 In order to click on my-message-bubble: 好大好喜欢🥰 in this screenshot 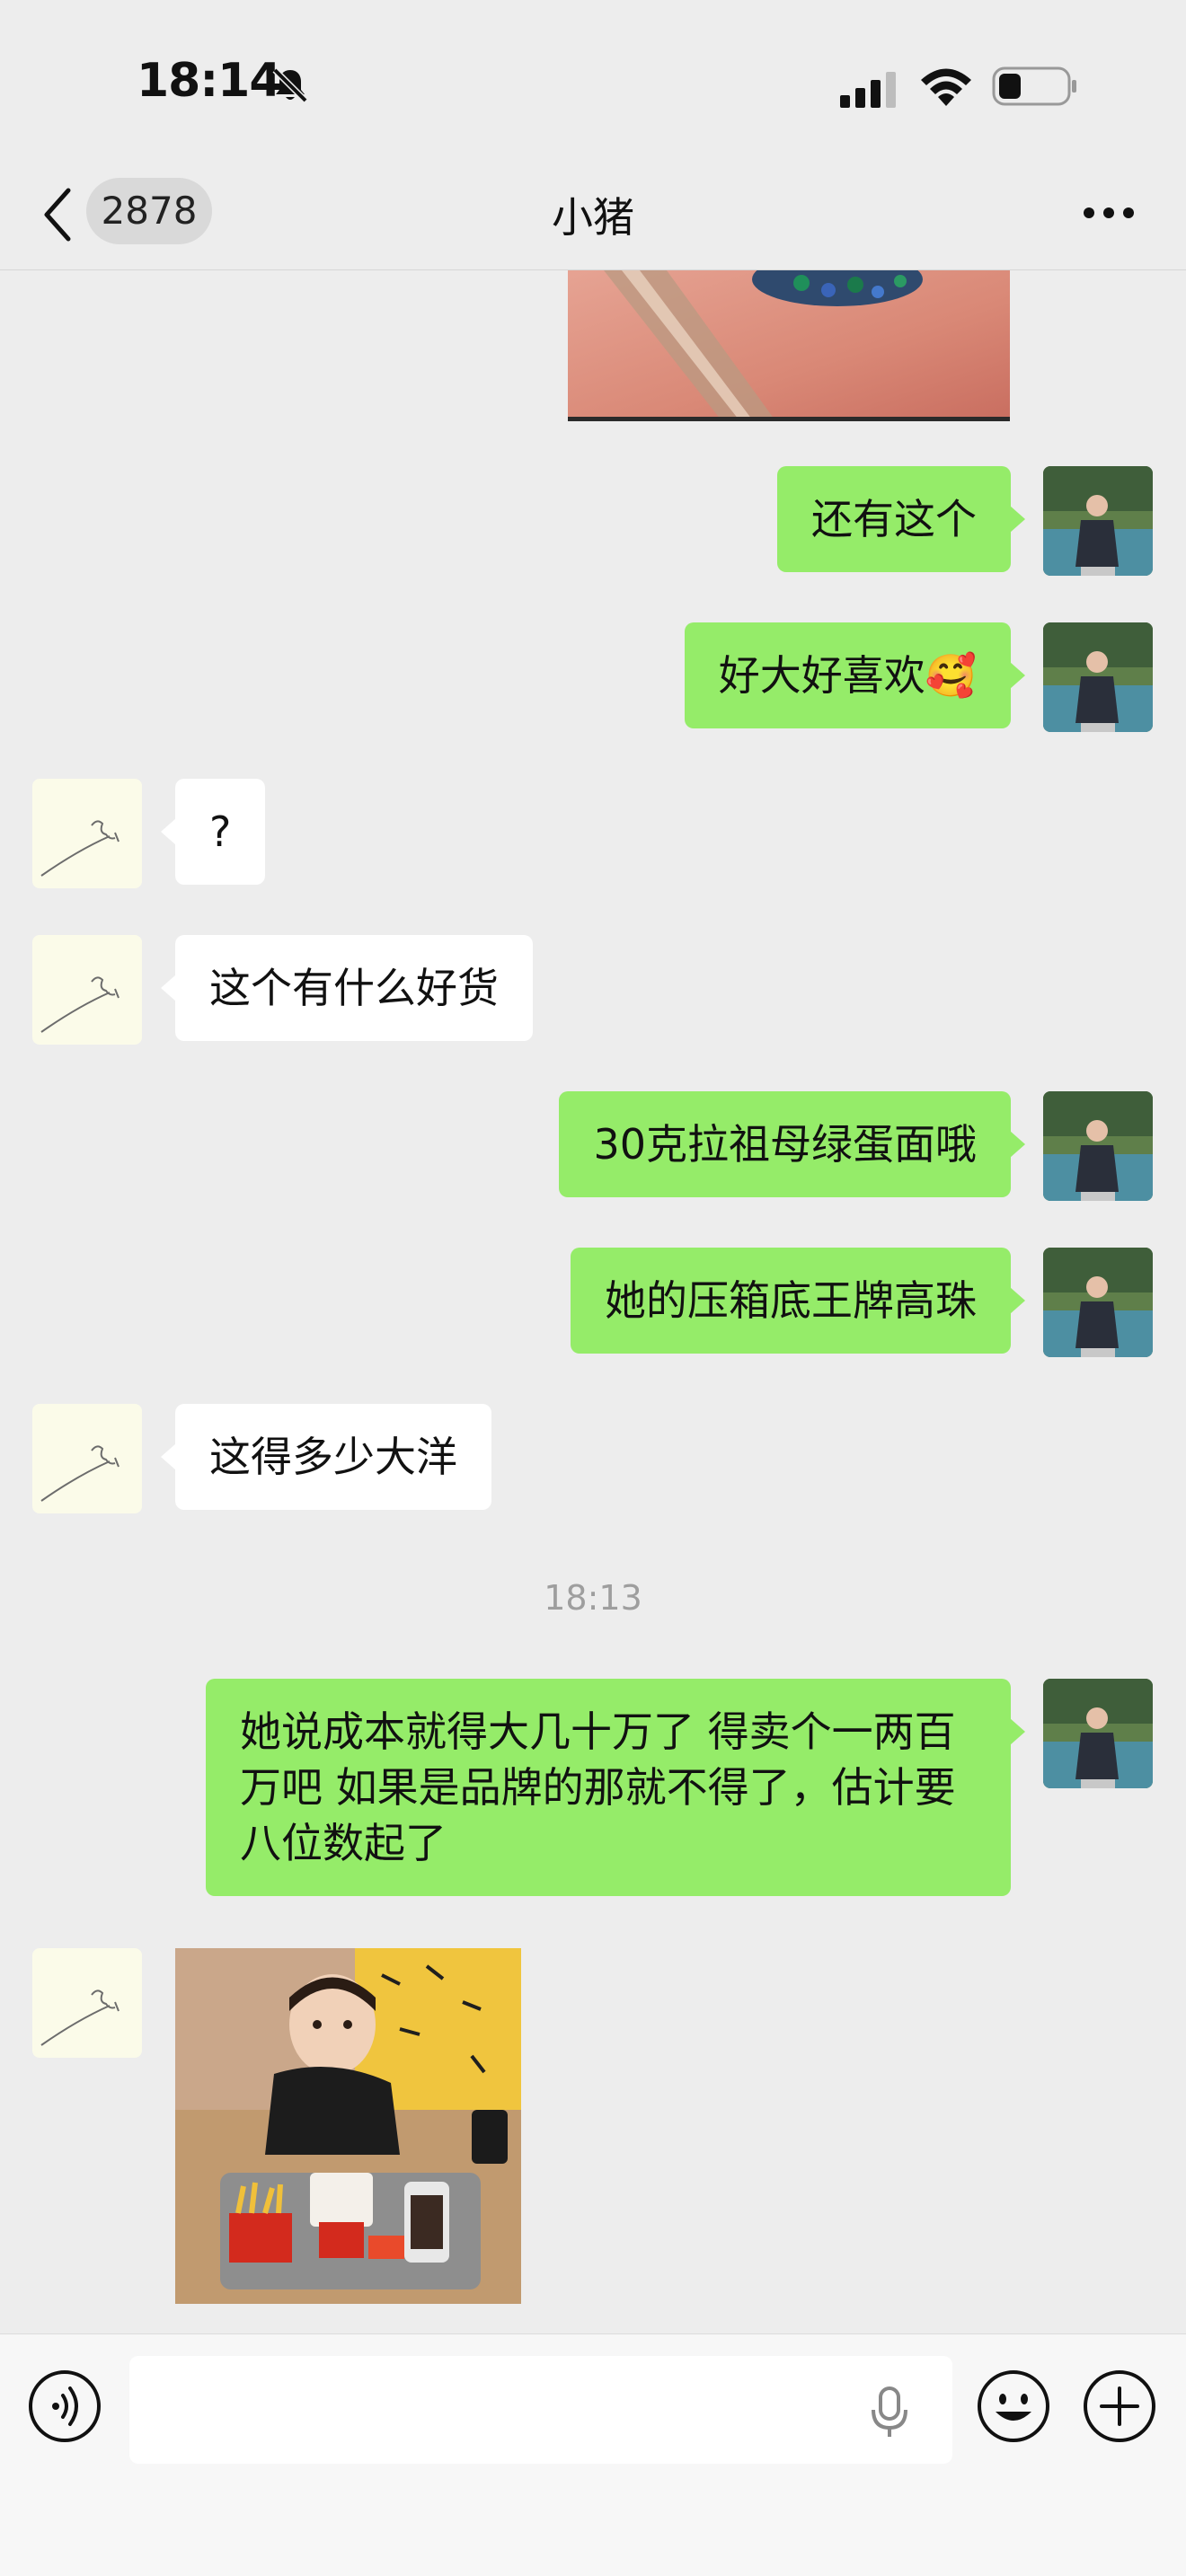, I will do `click(855, 675)`.